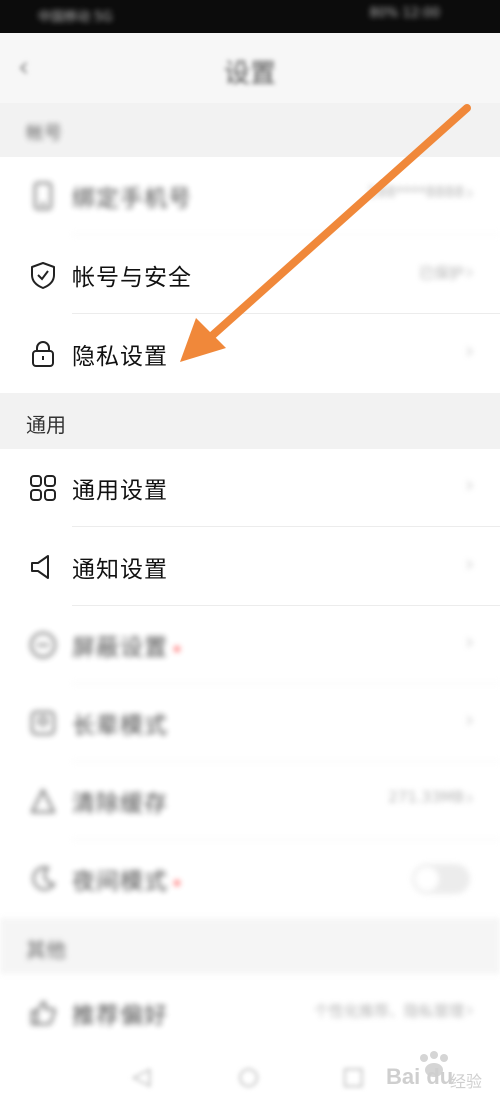  Describe the element at coordinates (132, 199) in the screenshot. I see `row-label: 绑定手机号` at that location.